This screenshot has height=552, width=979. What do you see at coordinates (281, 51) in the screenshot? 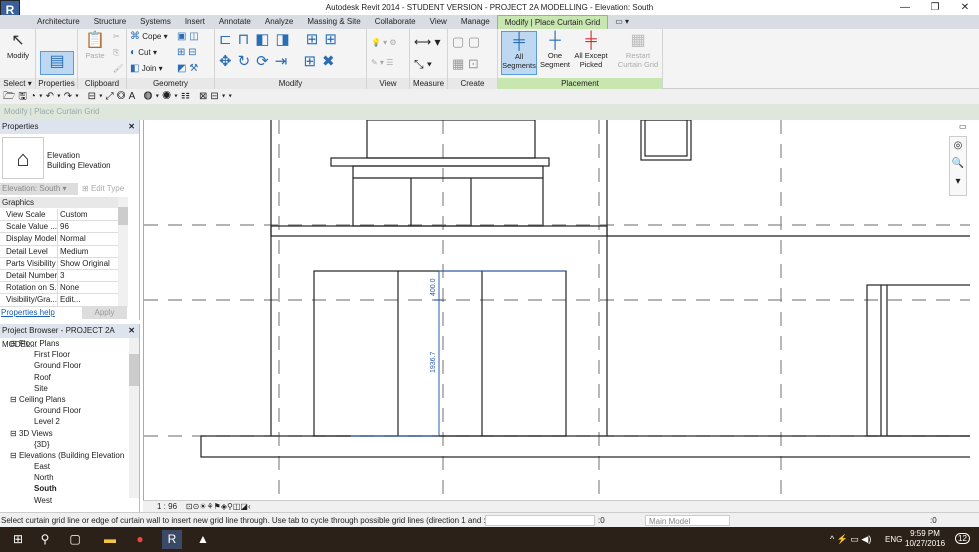
I see `modify-tools-icon: ⊏⊓◧◨ ⊞⊞ ✥↻⟳⇥ ⊞✖` at bounding box center [281, 51].